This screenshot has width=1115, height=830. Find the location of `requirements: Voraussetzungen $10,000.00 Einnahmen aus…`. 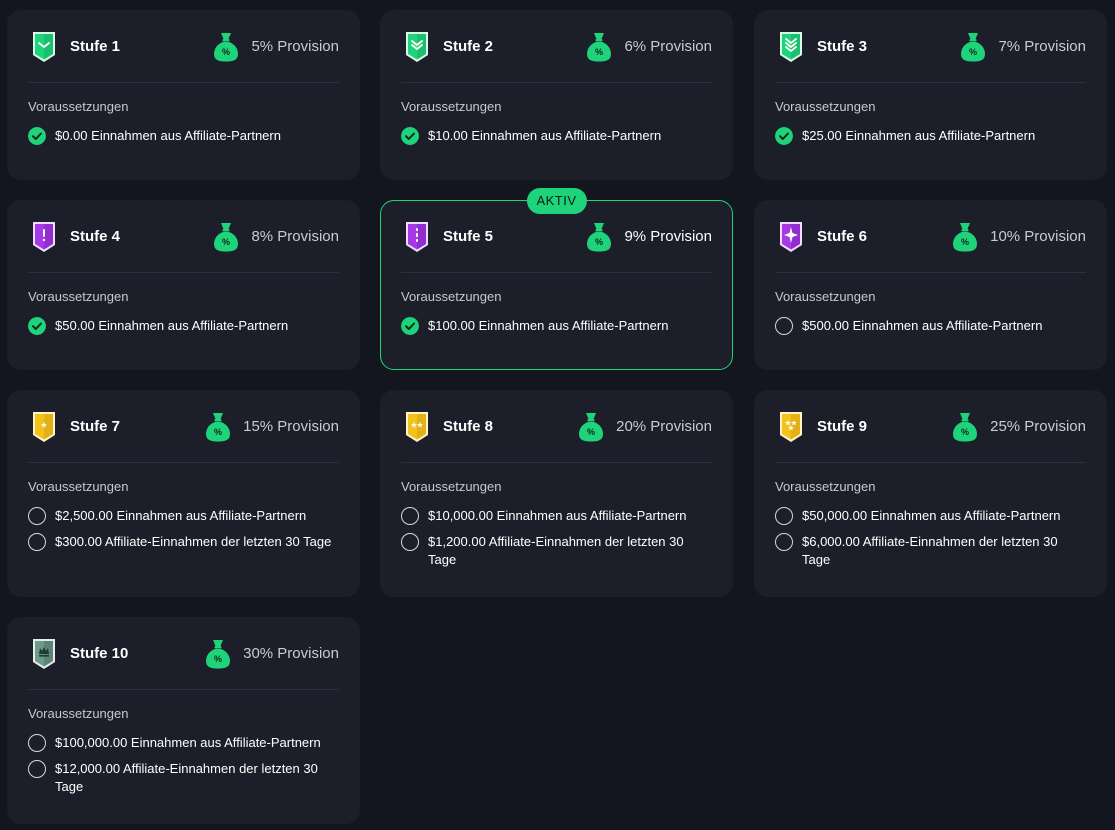

requirements: Voraussetzungen $10,000.00 Einnahmen aus… is located at coordinates (556, 523).